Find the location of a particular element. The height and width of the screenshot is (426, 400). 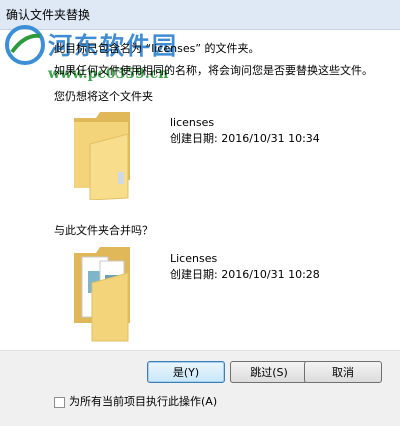

apply-all-row: 为所有当前项目执行此操作(A) is located at coordinates (135, 401).